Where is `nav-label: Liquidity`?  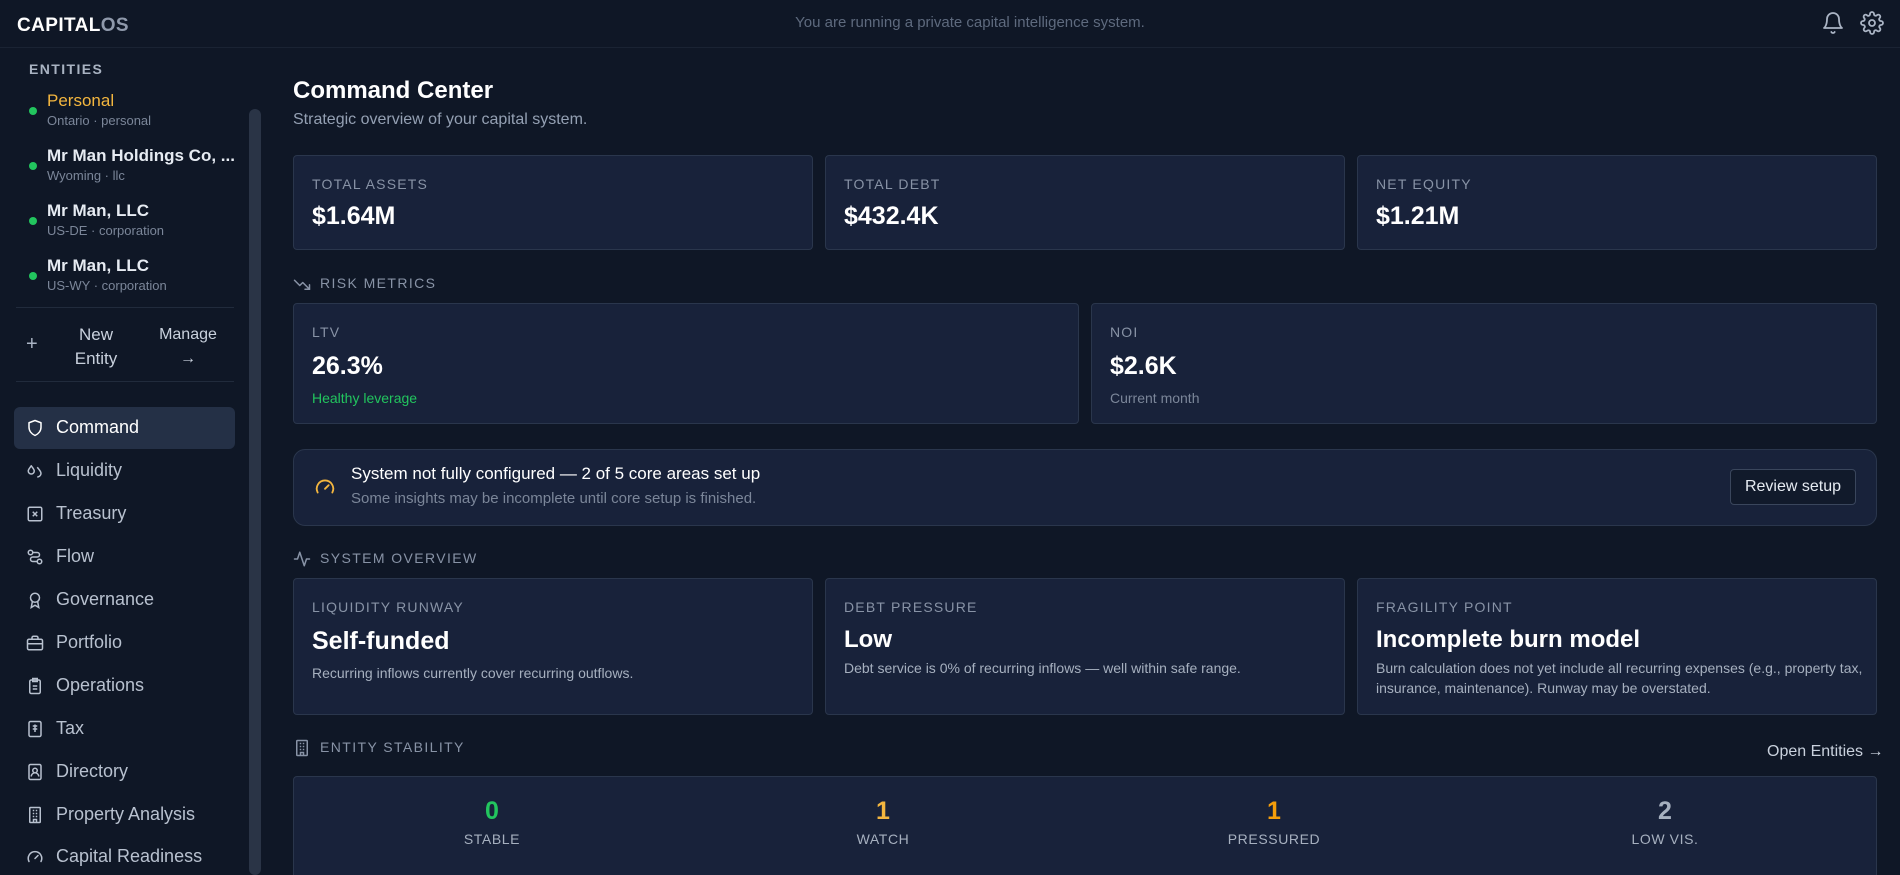 nav-label: Liquidity is located at coordinates (89, 470).